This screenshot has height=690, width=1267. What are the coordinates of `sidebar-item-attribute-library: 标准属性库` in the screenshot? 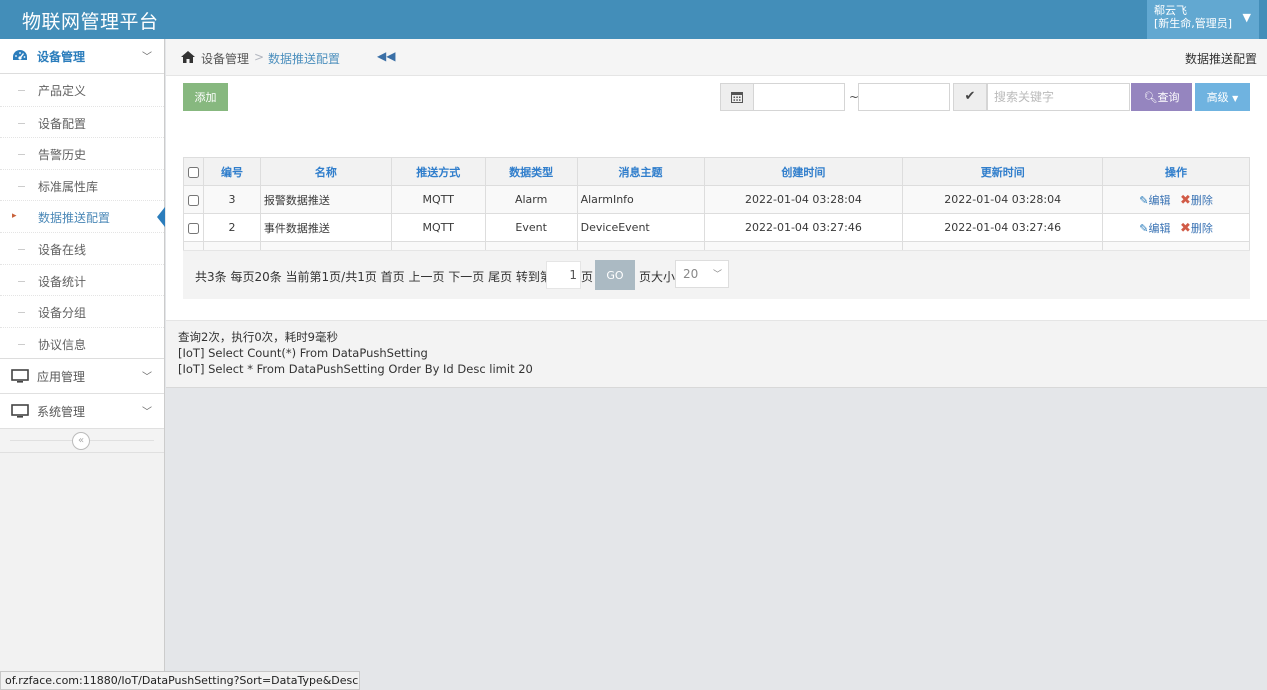 It's located at (82, 184).